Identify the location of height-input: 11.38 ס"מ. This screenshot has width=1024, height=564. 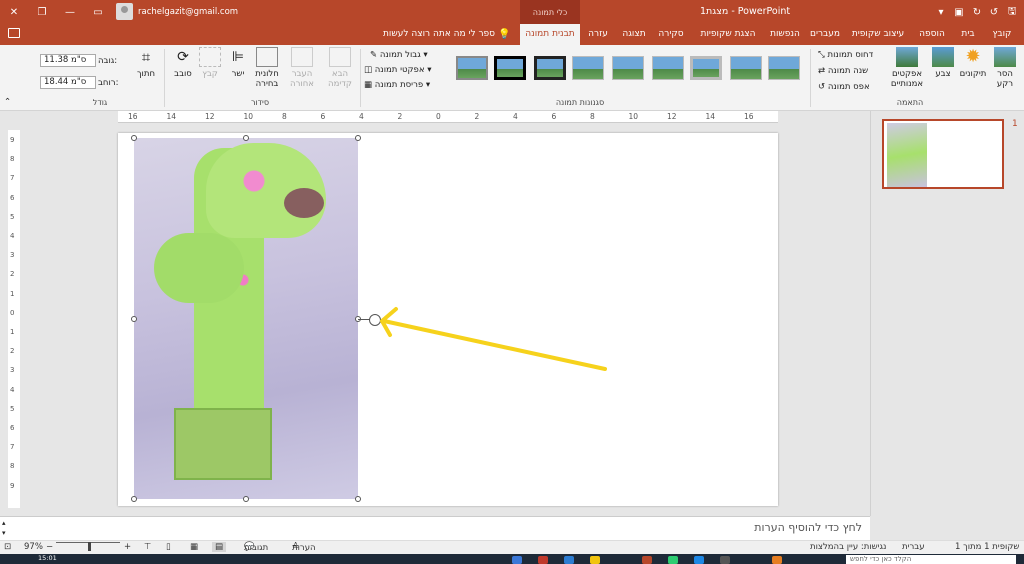
(68, 60).